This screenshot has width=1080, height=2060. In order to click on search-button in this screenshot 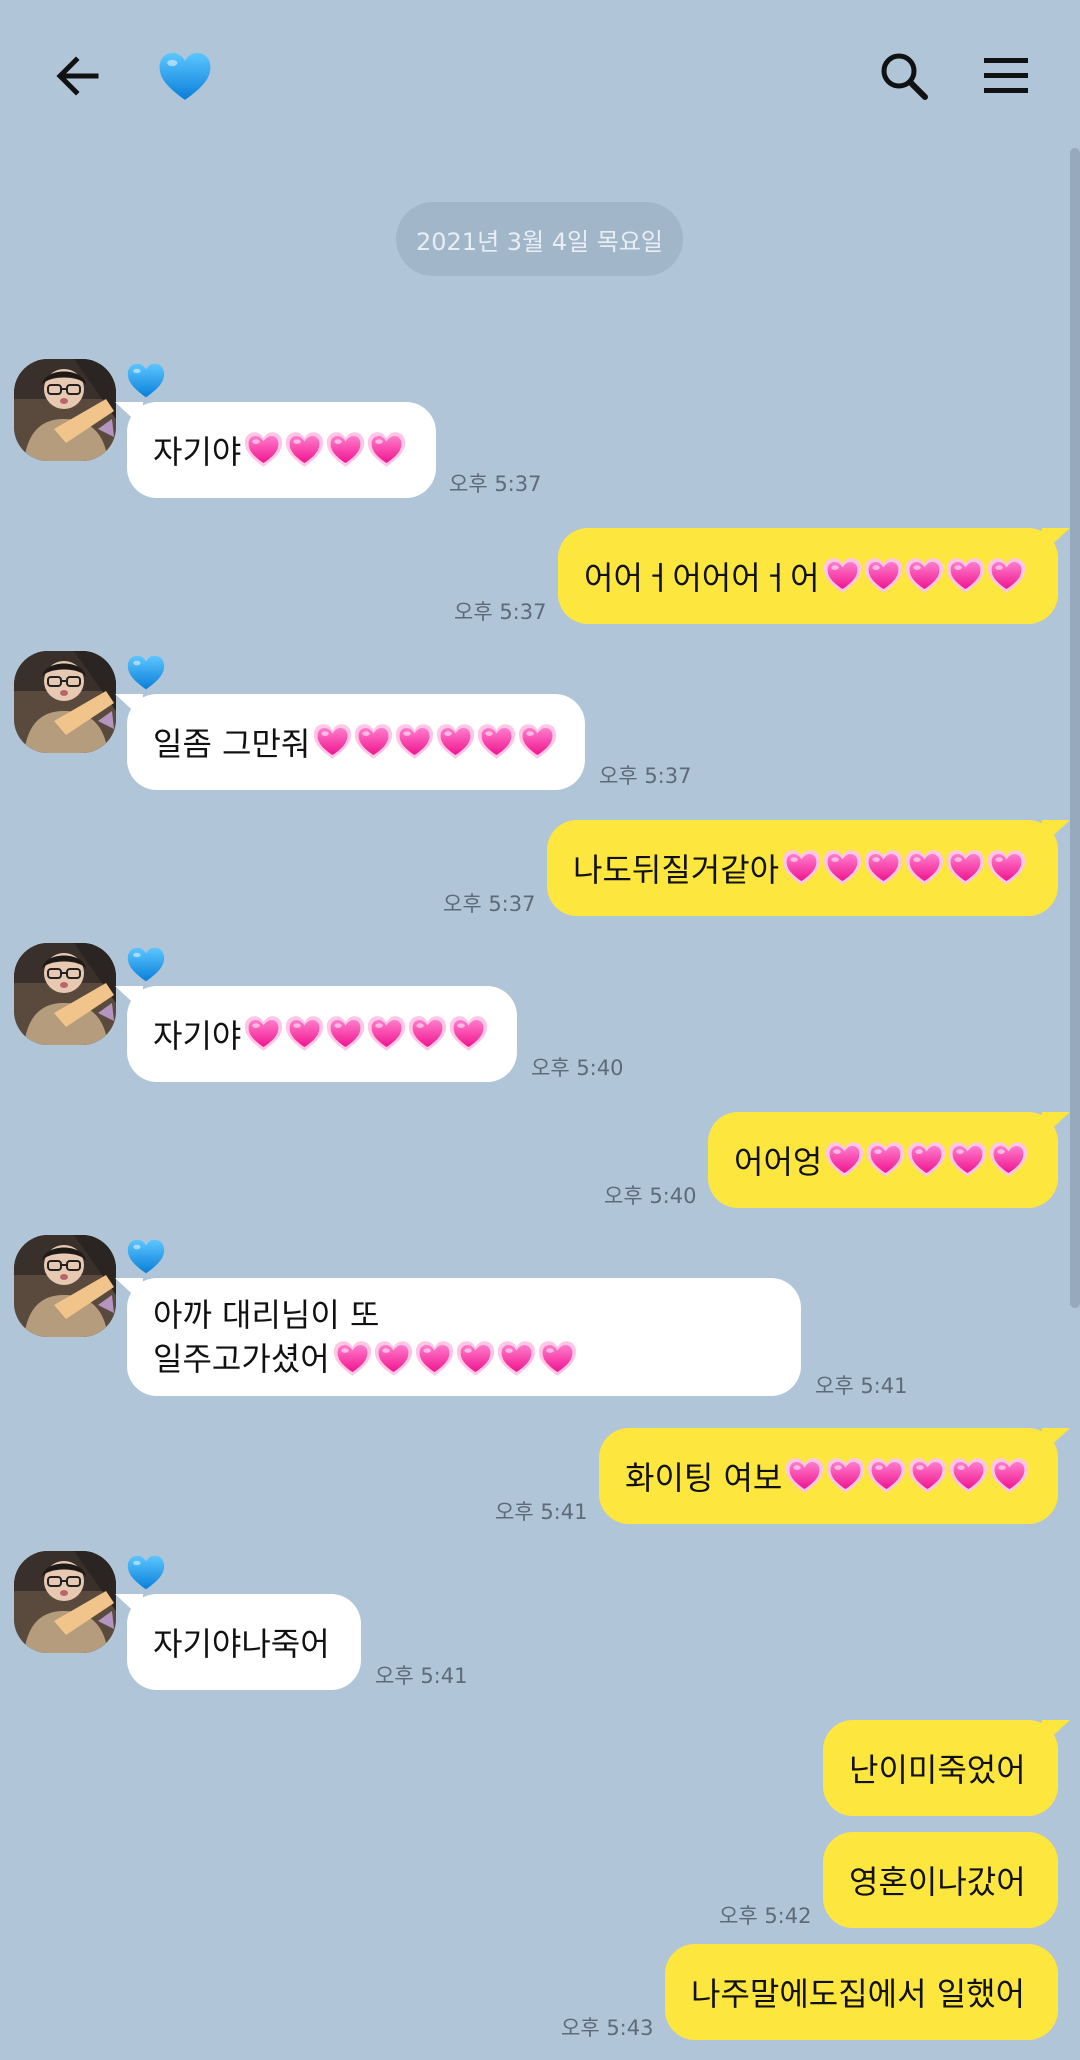, I will do `click(904, 76)`.